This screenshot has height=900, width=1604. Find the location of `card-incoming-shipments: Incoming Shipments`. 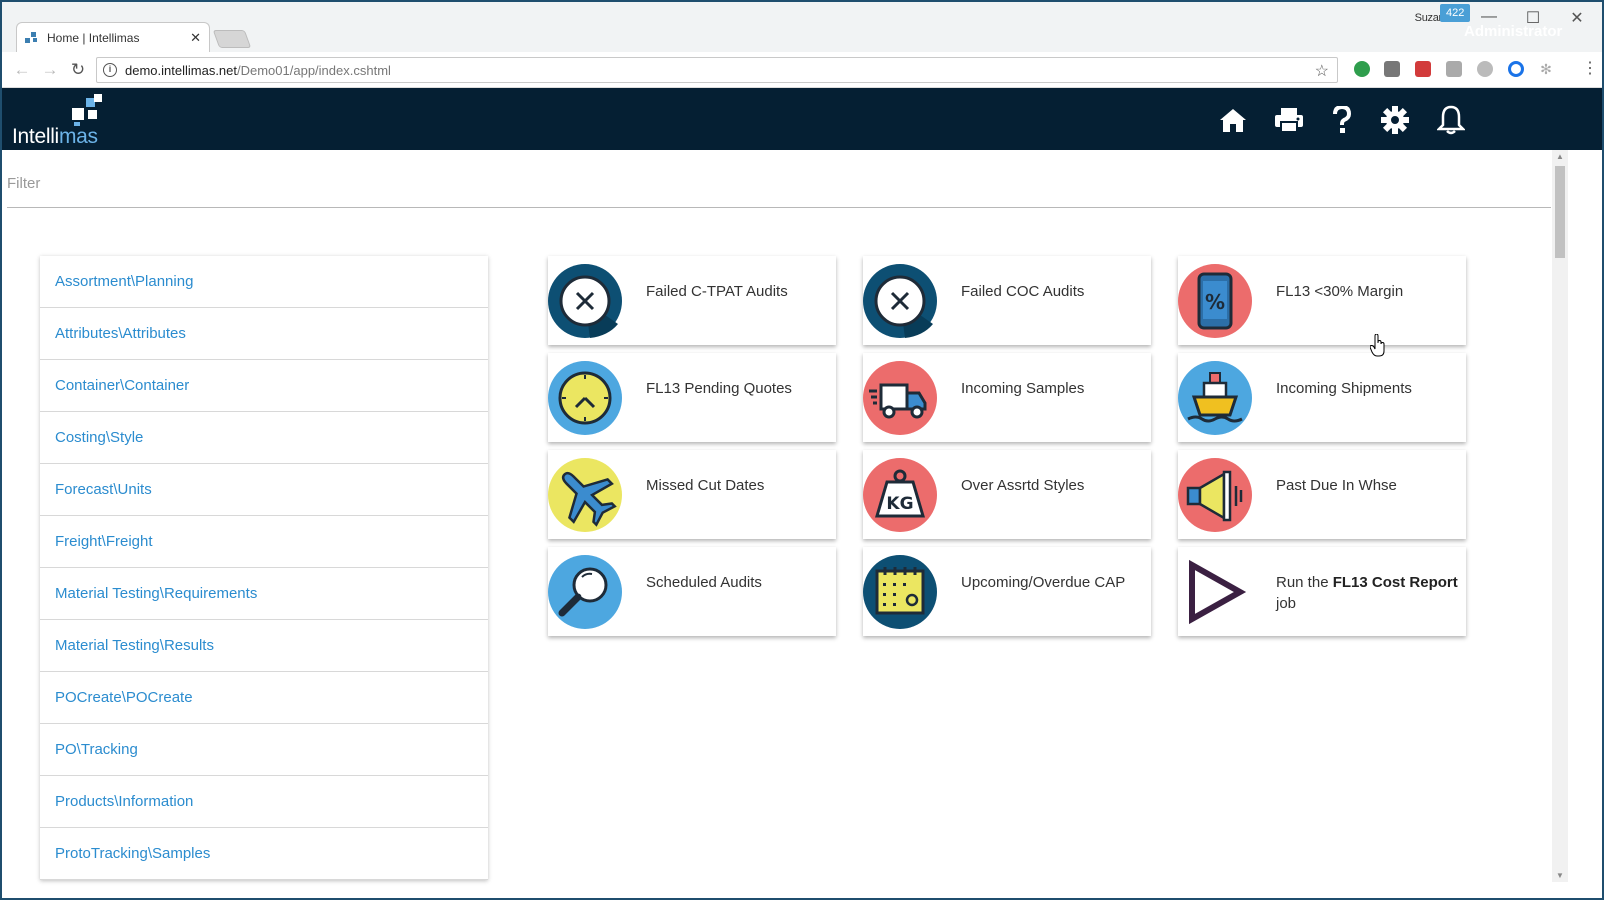

card-incoming-shipments: Incoming Shipments is located at coordinates (1322, 397).